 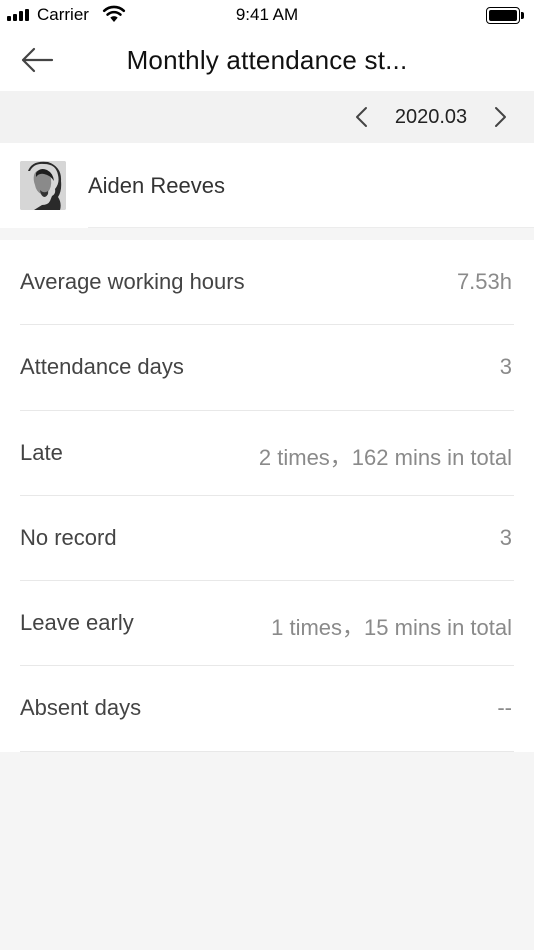 I want to click on avatar, so click(x=43, y=185).